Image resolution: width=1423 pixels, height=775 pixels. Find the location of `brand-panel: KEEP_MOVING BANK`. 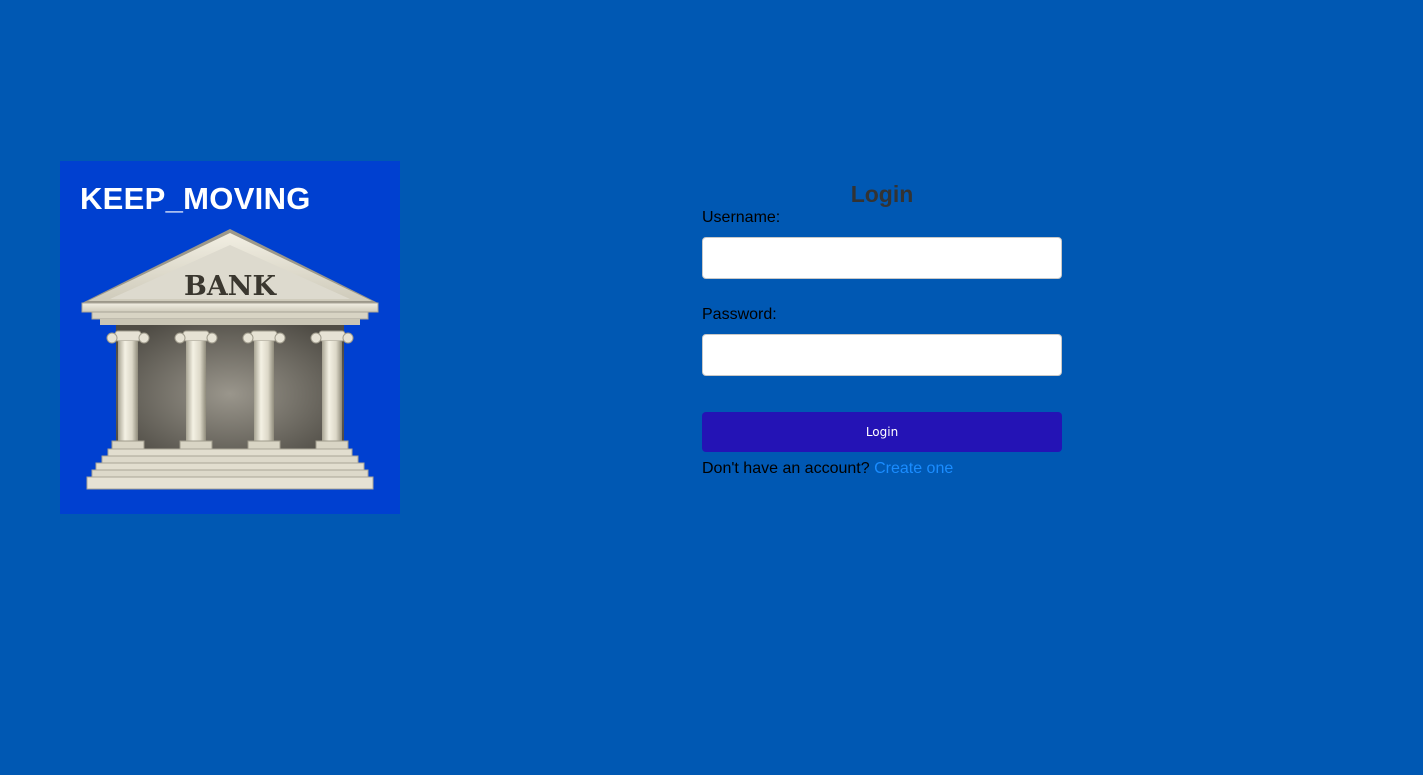

brand-panel: KEEP_MOVING BANK is located at coordinates (230, 337).